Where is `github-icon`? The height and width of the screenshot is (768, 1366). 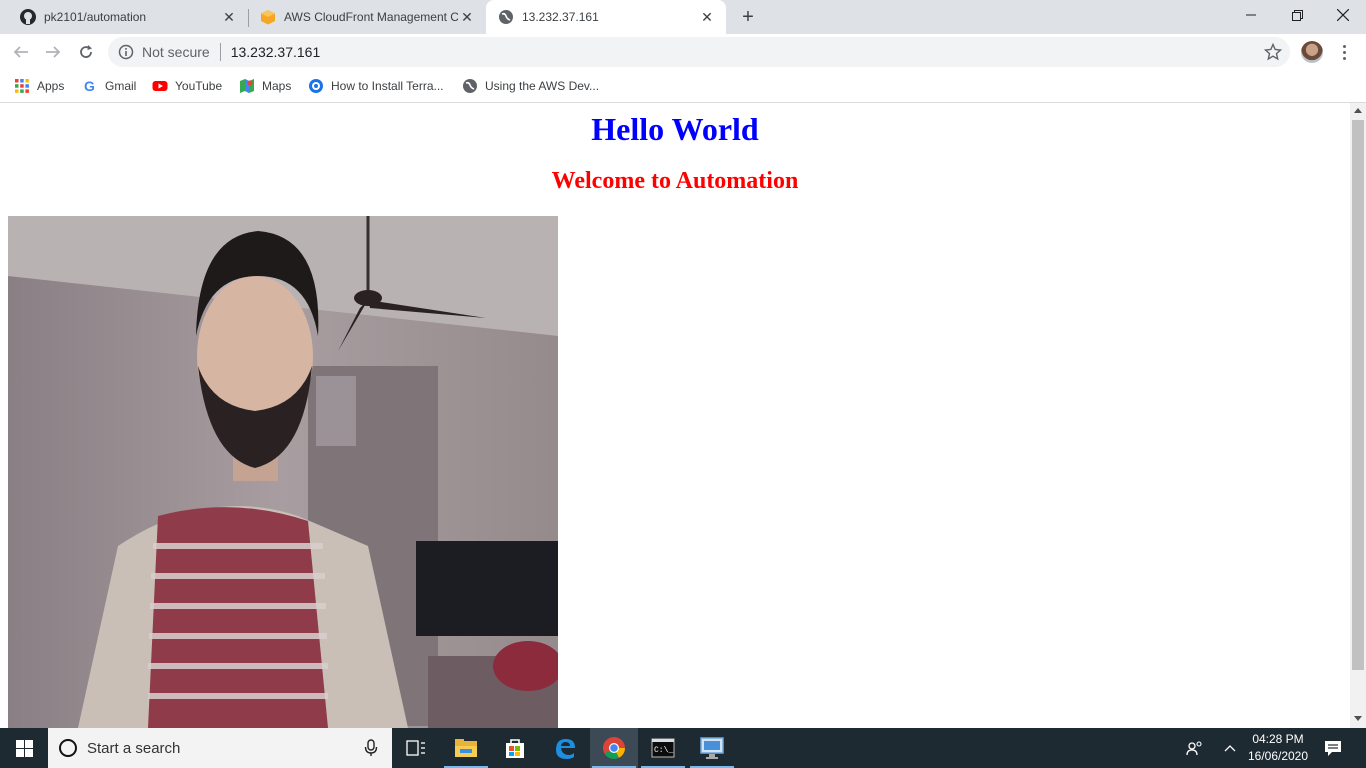
github-icon is located at coordinates (28, 17).